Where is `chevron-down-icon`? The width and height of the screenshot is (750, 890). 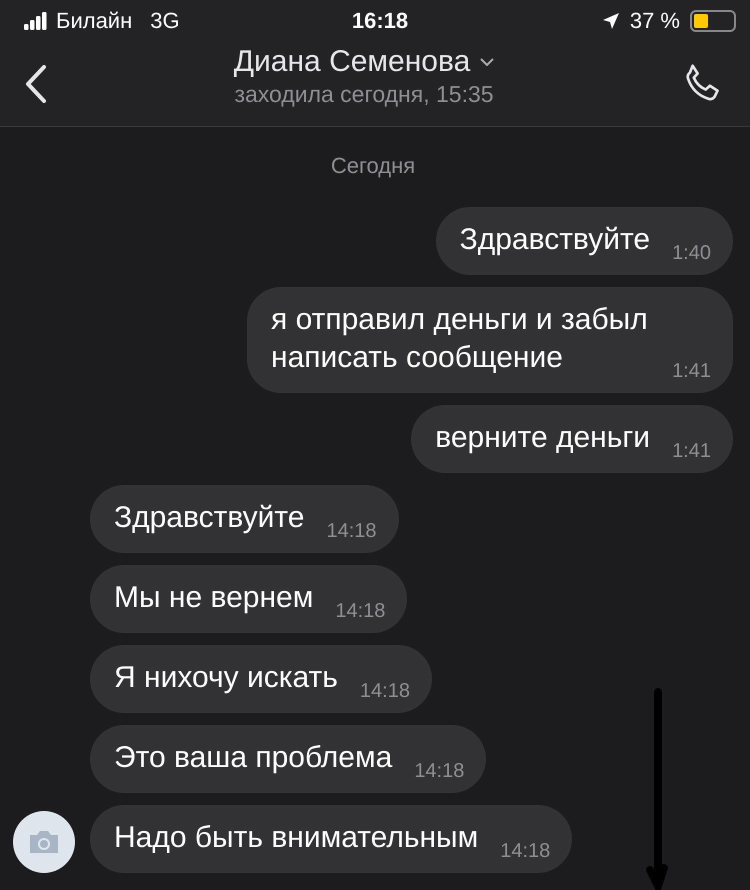
chevron-down-icon is located at coordinates (487, 62).